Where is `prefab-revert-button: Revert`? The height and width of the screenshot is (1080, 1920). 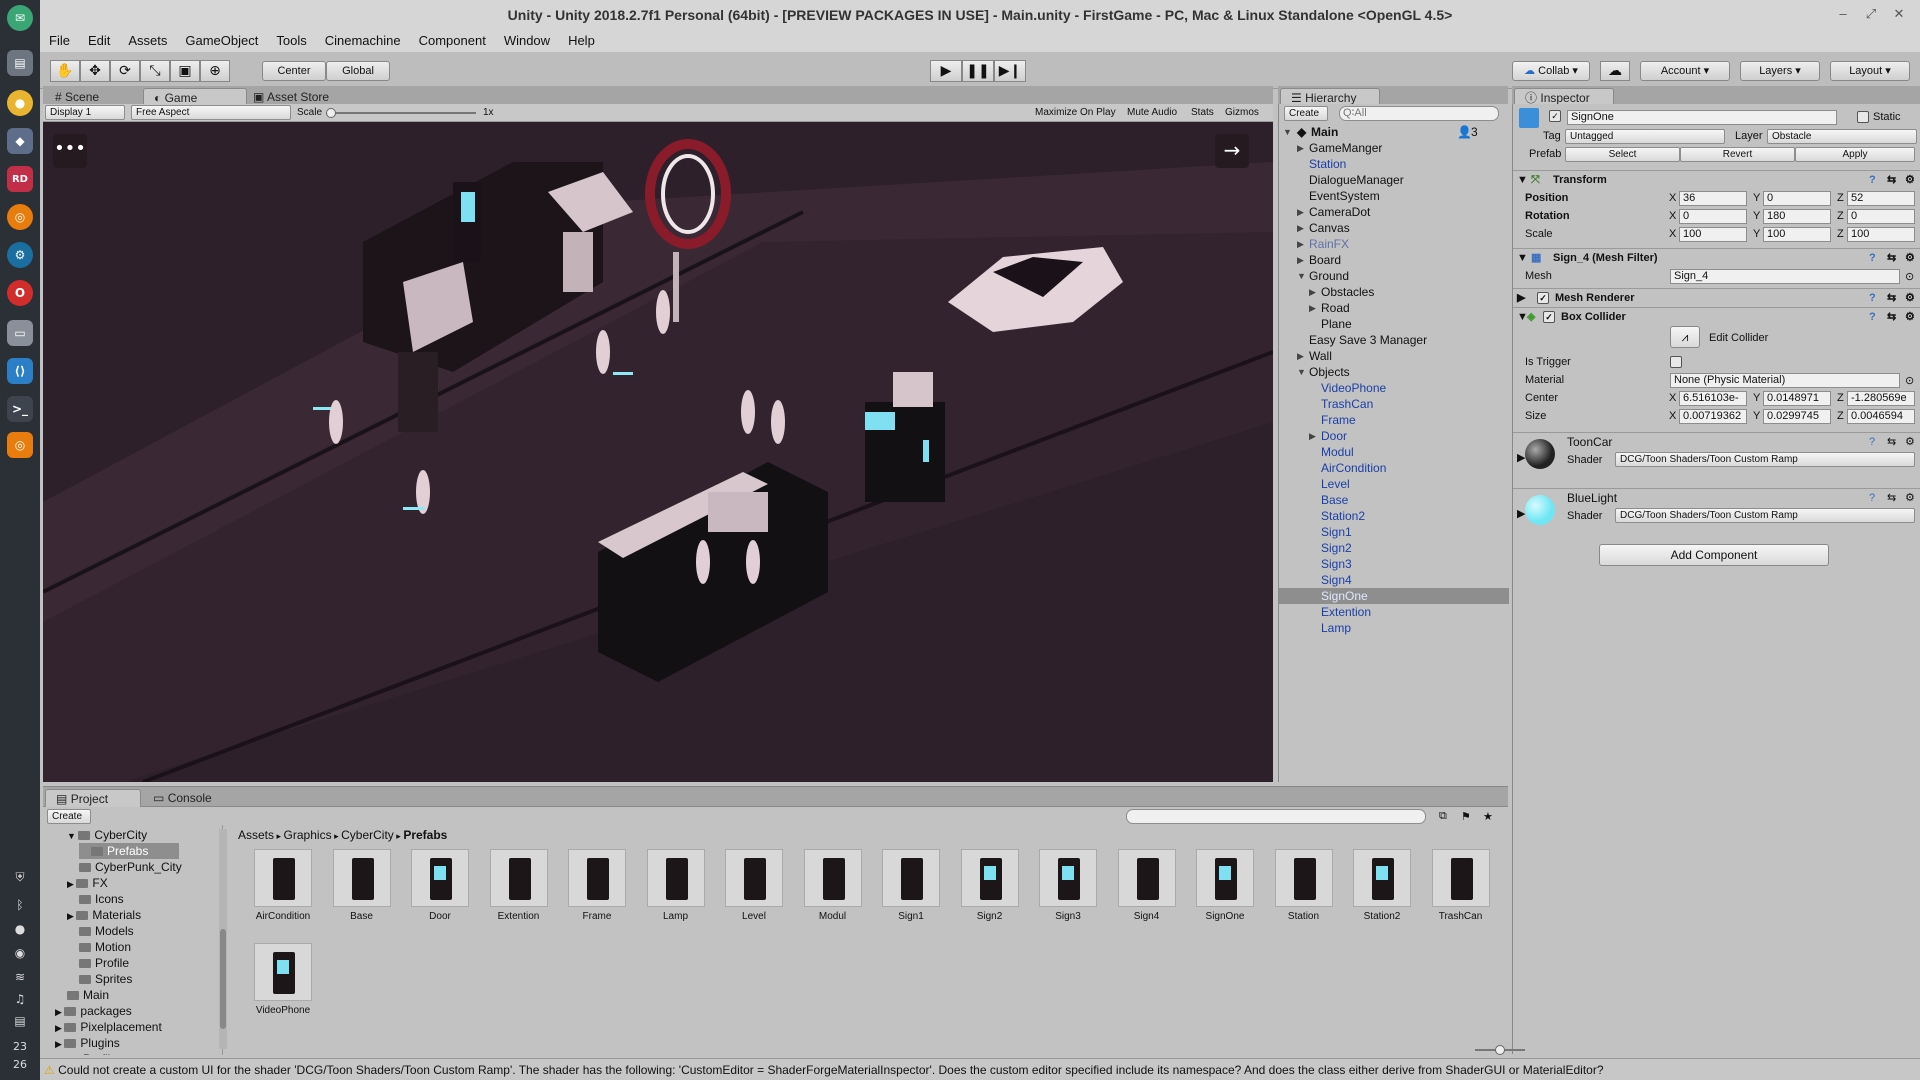 prefab-revert-button: Revert is located at coordinates (1737, 154).